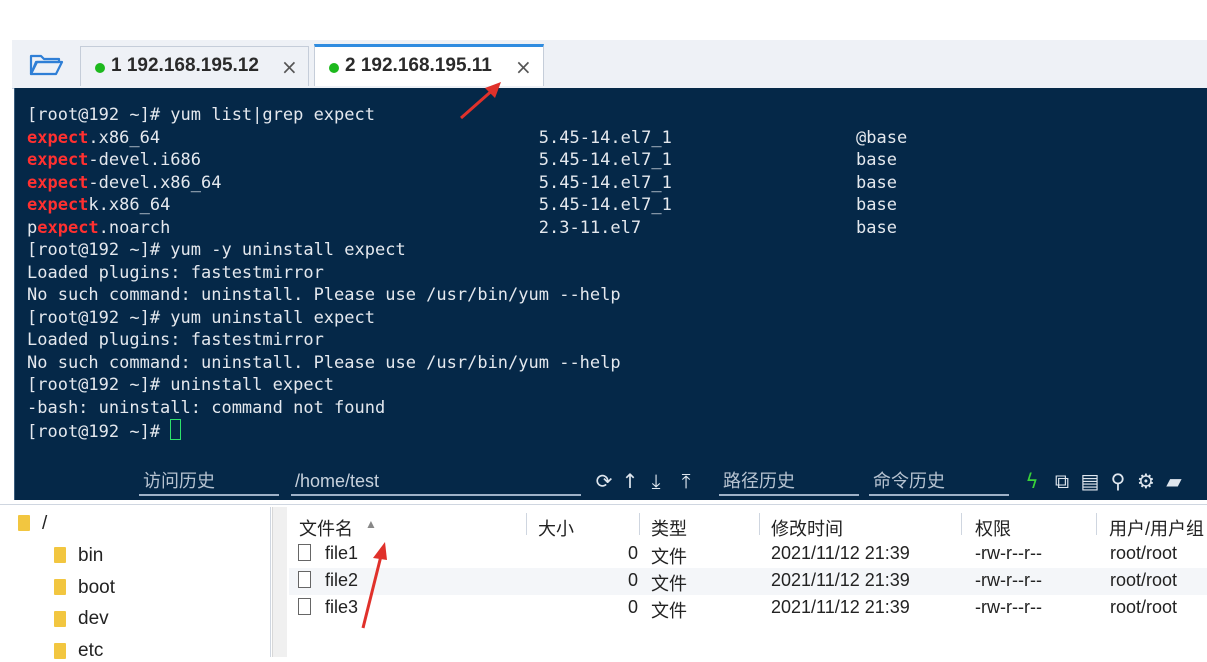 This screenshot has height=662, width=1207. What do you see at coordinates (467, 183) in the screenshot?
I see `terminal-line: expect-devel.x86_64 5.45-14.el7_1 base` at bounding box center [467, 183].